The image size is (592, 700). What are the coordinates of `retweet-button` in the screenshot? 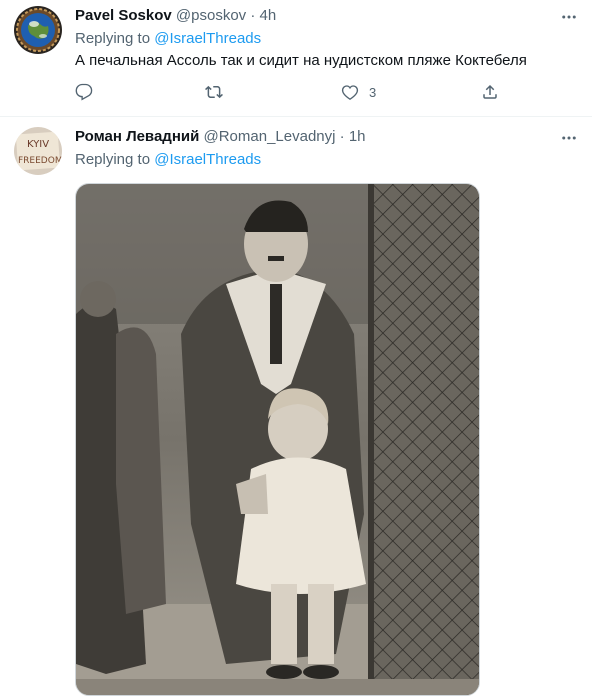 It's located at (214, 92).